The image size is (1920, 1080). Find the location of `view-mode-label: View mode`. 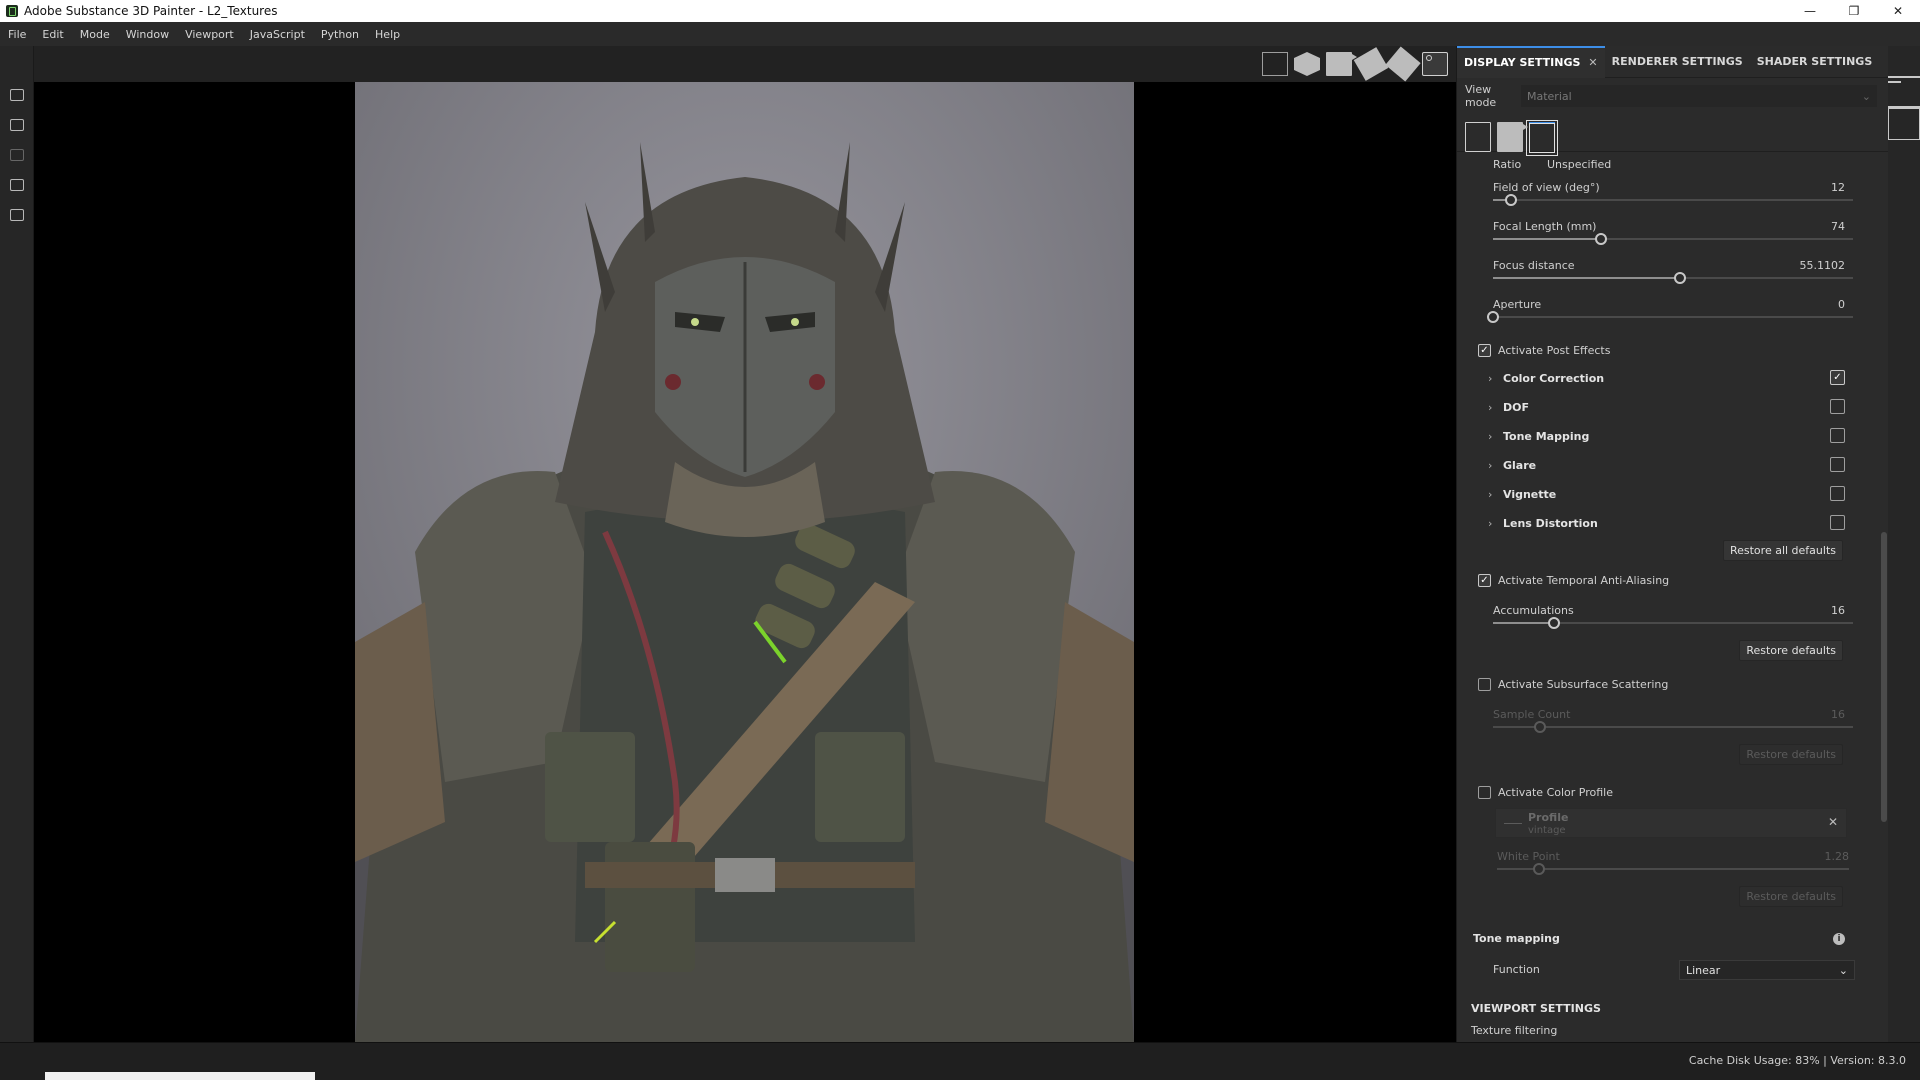

view-mode-label: View mode is located at coordinates (1481, 96).